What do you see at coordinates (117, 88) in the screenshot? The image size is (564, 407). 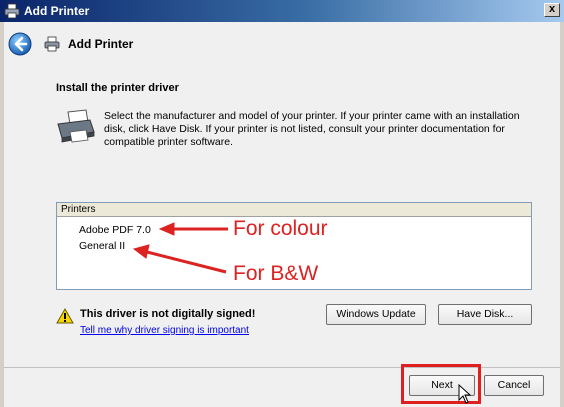 I see `section-title: Install the printer driver` at bounding box center [117, 88].